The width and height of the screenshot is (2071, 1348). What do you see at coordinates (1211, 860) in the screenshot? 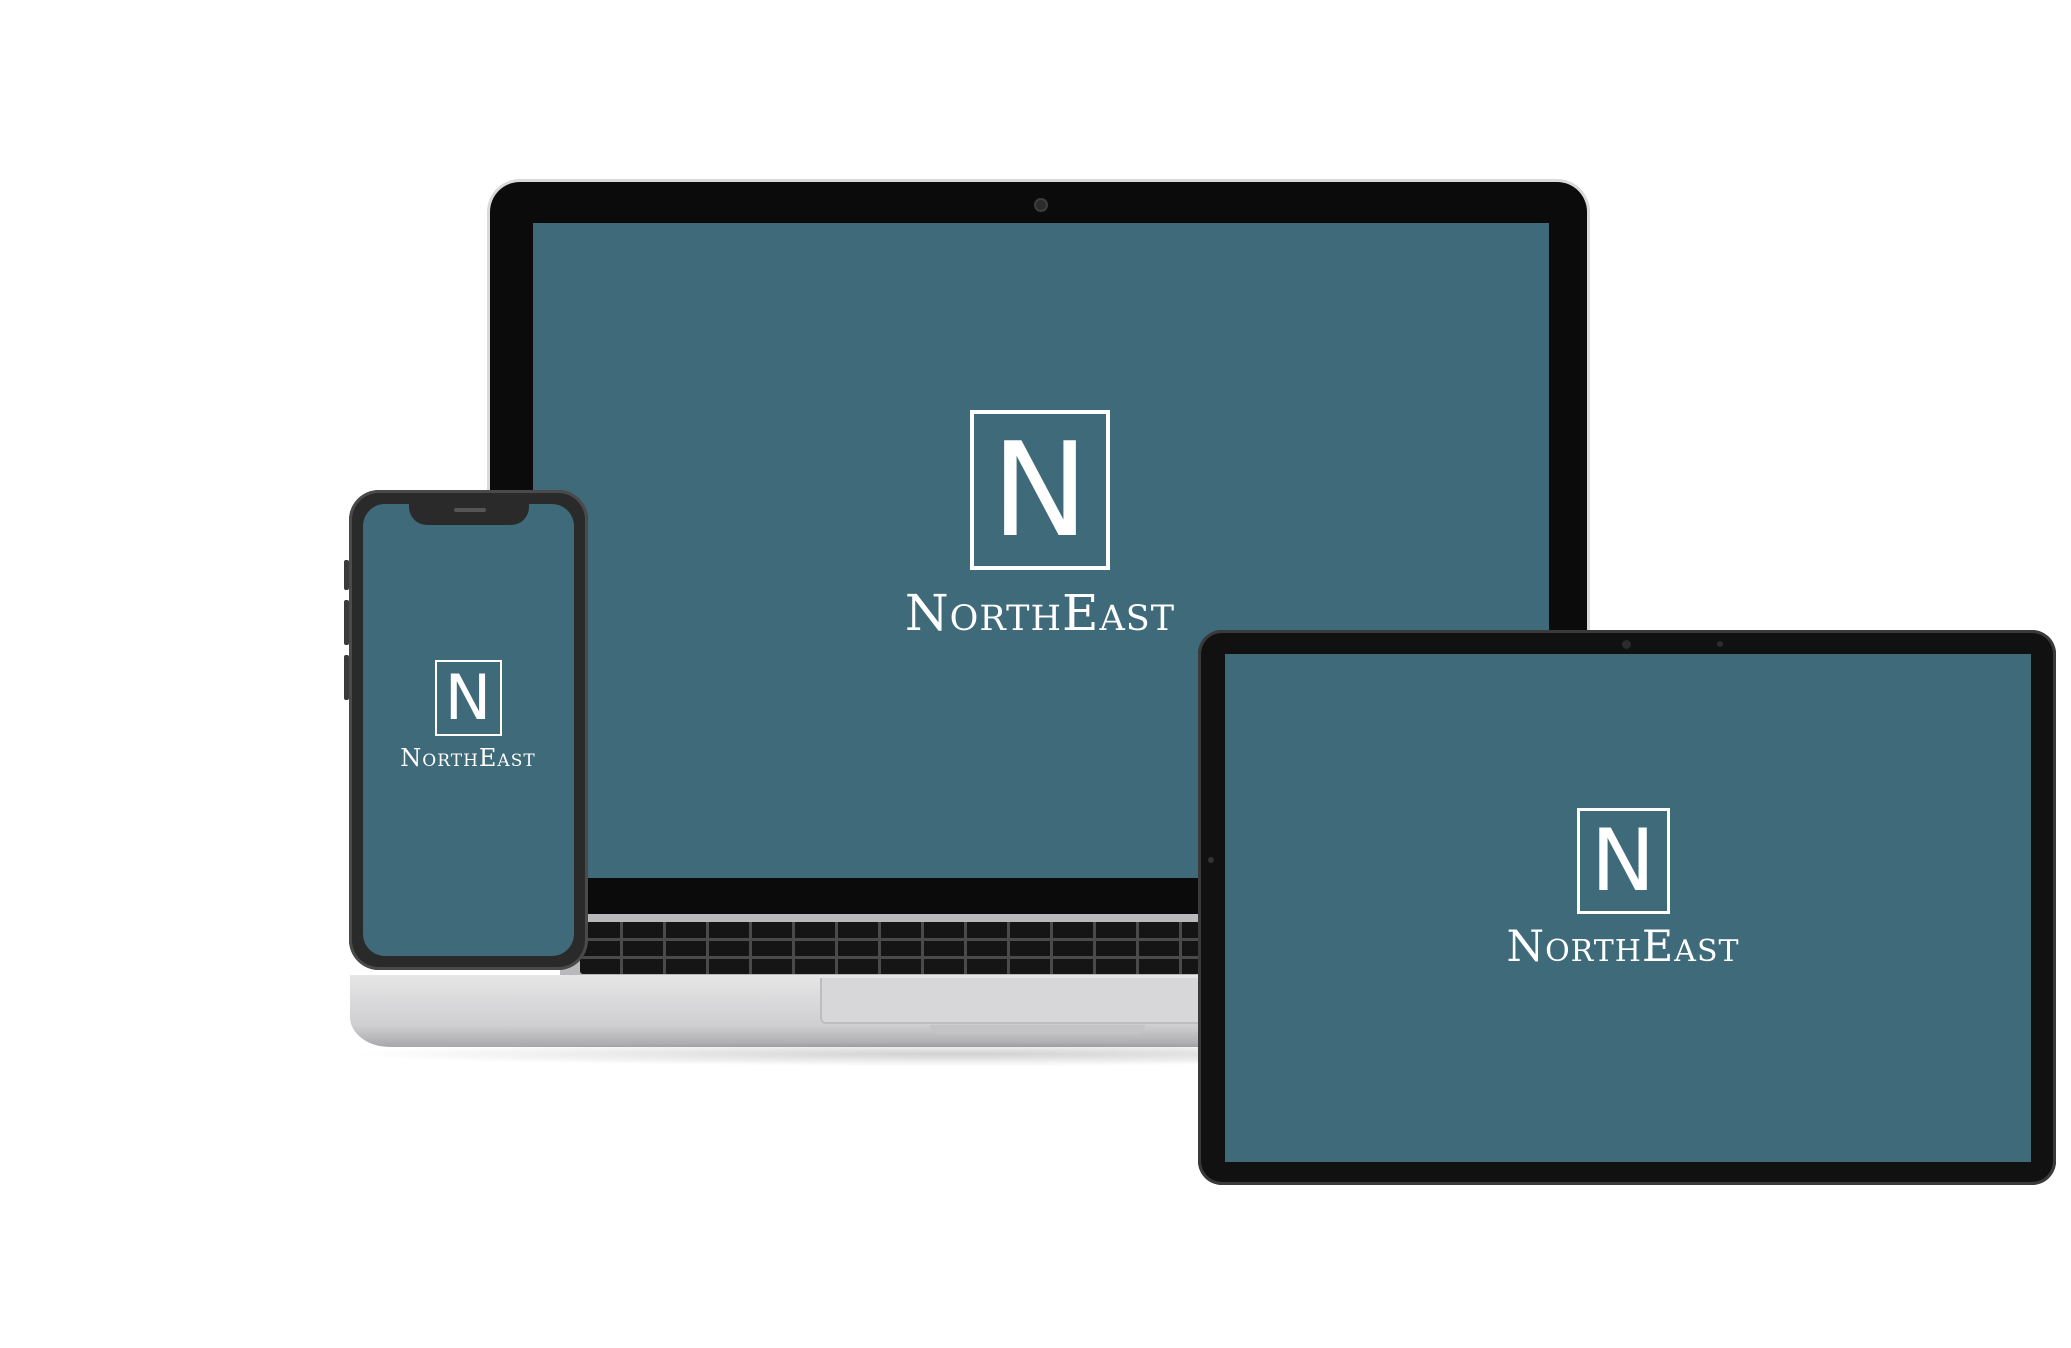
I see `tablet-side-dot` at bounding box center [1211, 860].